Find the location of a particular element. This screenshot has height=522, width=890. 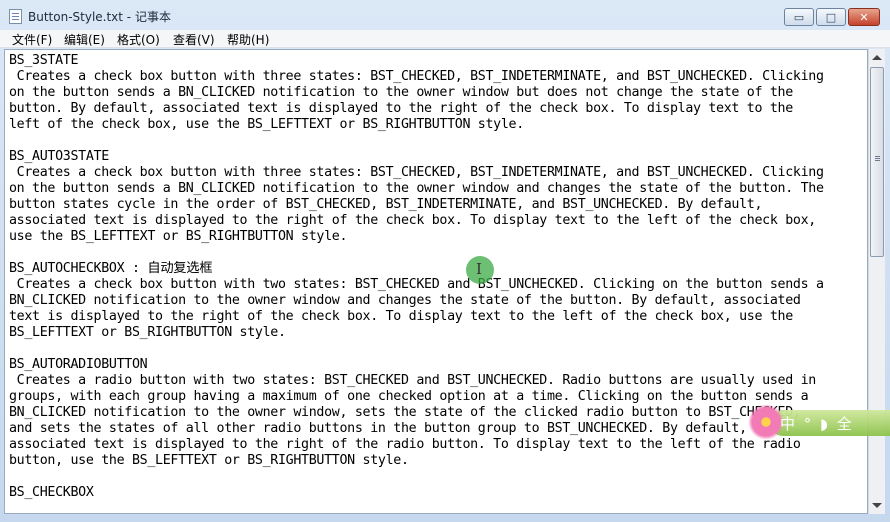

scroll-thumb is located at coordinates (877, 162).